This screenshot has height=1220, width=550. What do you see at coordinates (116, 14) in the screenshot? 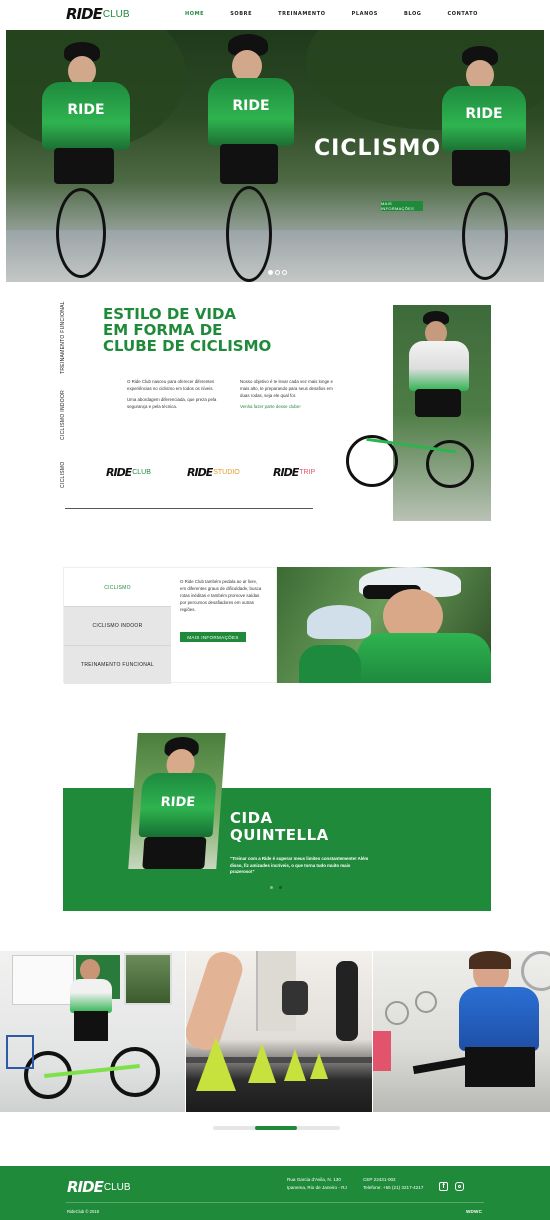
I see `logo-sub-text: CLUB` at bounding box center [116, 14].